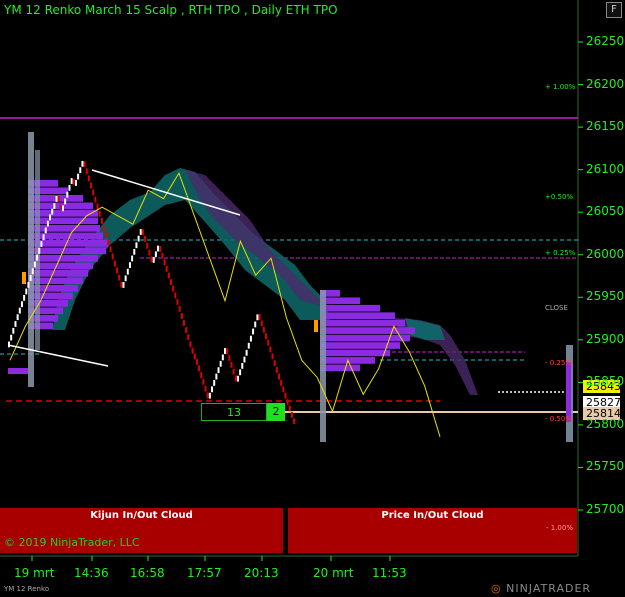 Image resolution: width=625 pixels, height=597 pixels. Describe the element at coordinates (556, 308) in the screenshot. I see `close-label: CLOSE` at that location.